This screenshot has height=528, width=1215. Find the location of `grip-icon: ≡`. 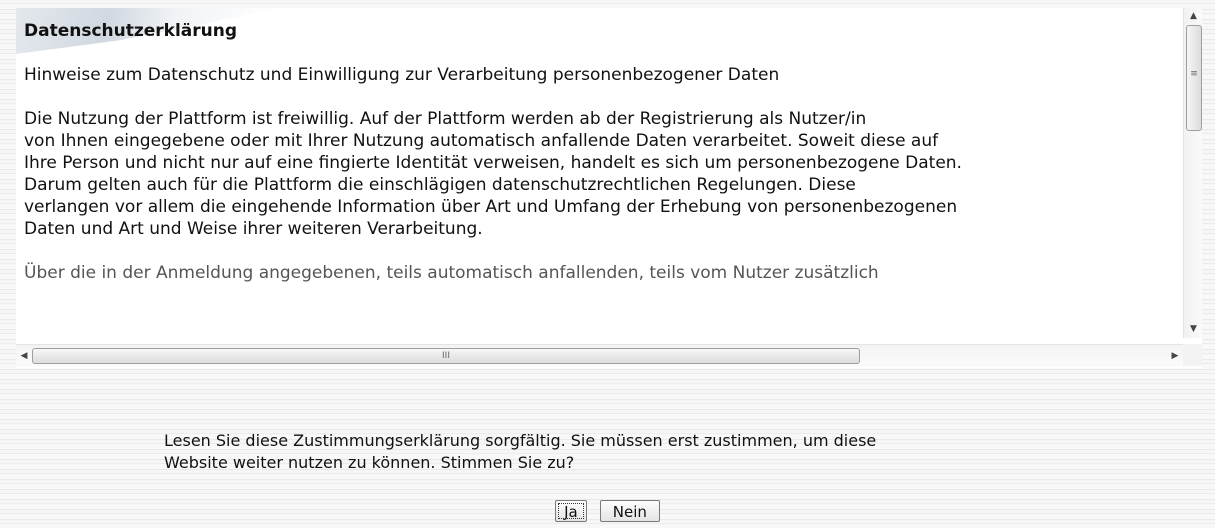

grip-icon: ≡ is located at coordinates (1194, 74).